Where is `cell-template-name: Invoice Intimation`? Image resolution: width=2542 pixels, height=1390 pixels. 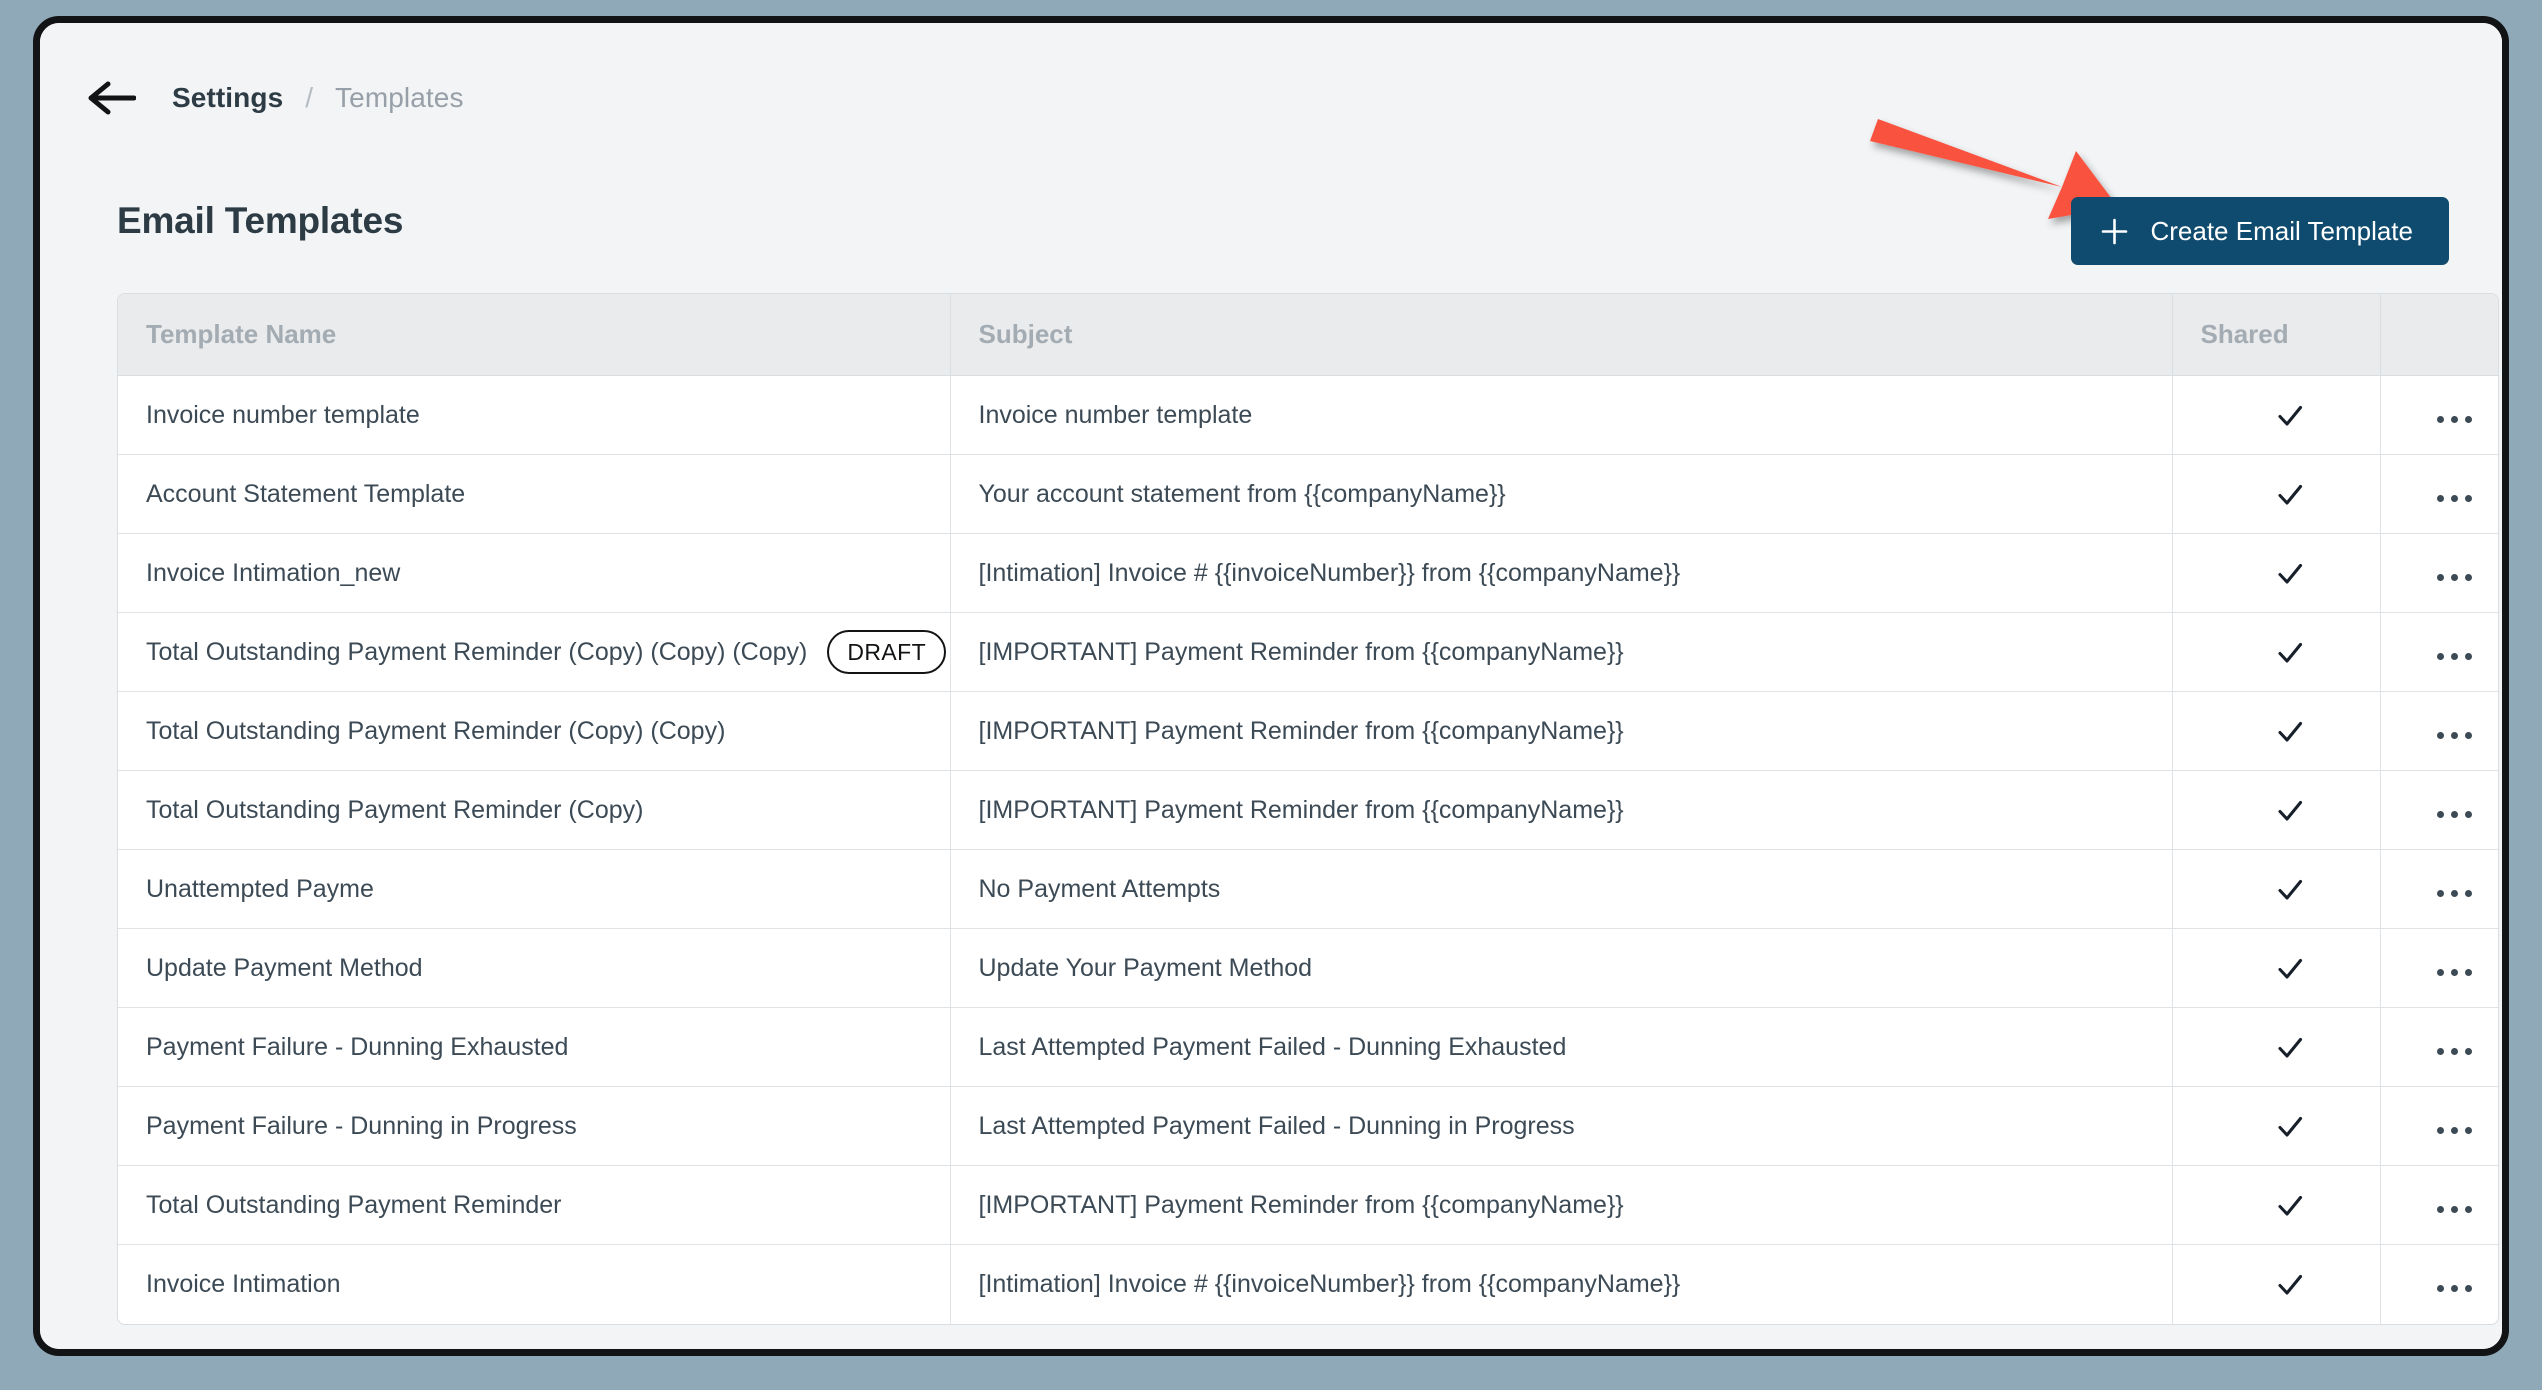 cell-template-name: Invoice Intimation is located at coordinates (534, 1284).